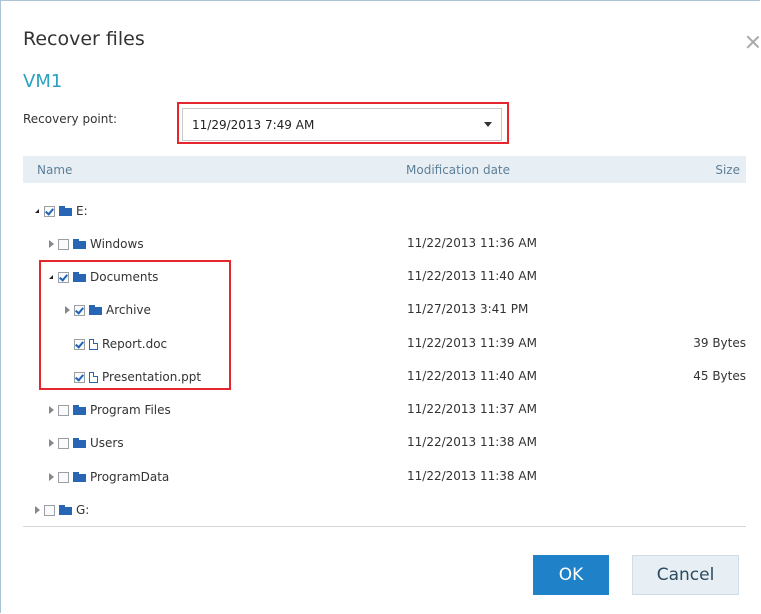  Describe the element at coordinates (571, 575) in the screenshot. I see `ok-button: OK` at that location.